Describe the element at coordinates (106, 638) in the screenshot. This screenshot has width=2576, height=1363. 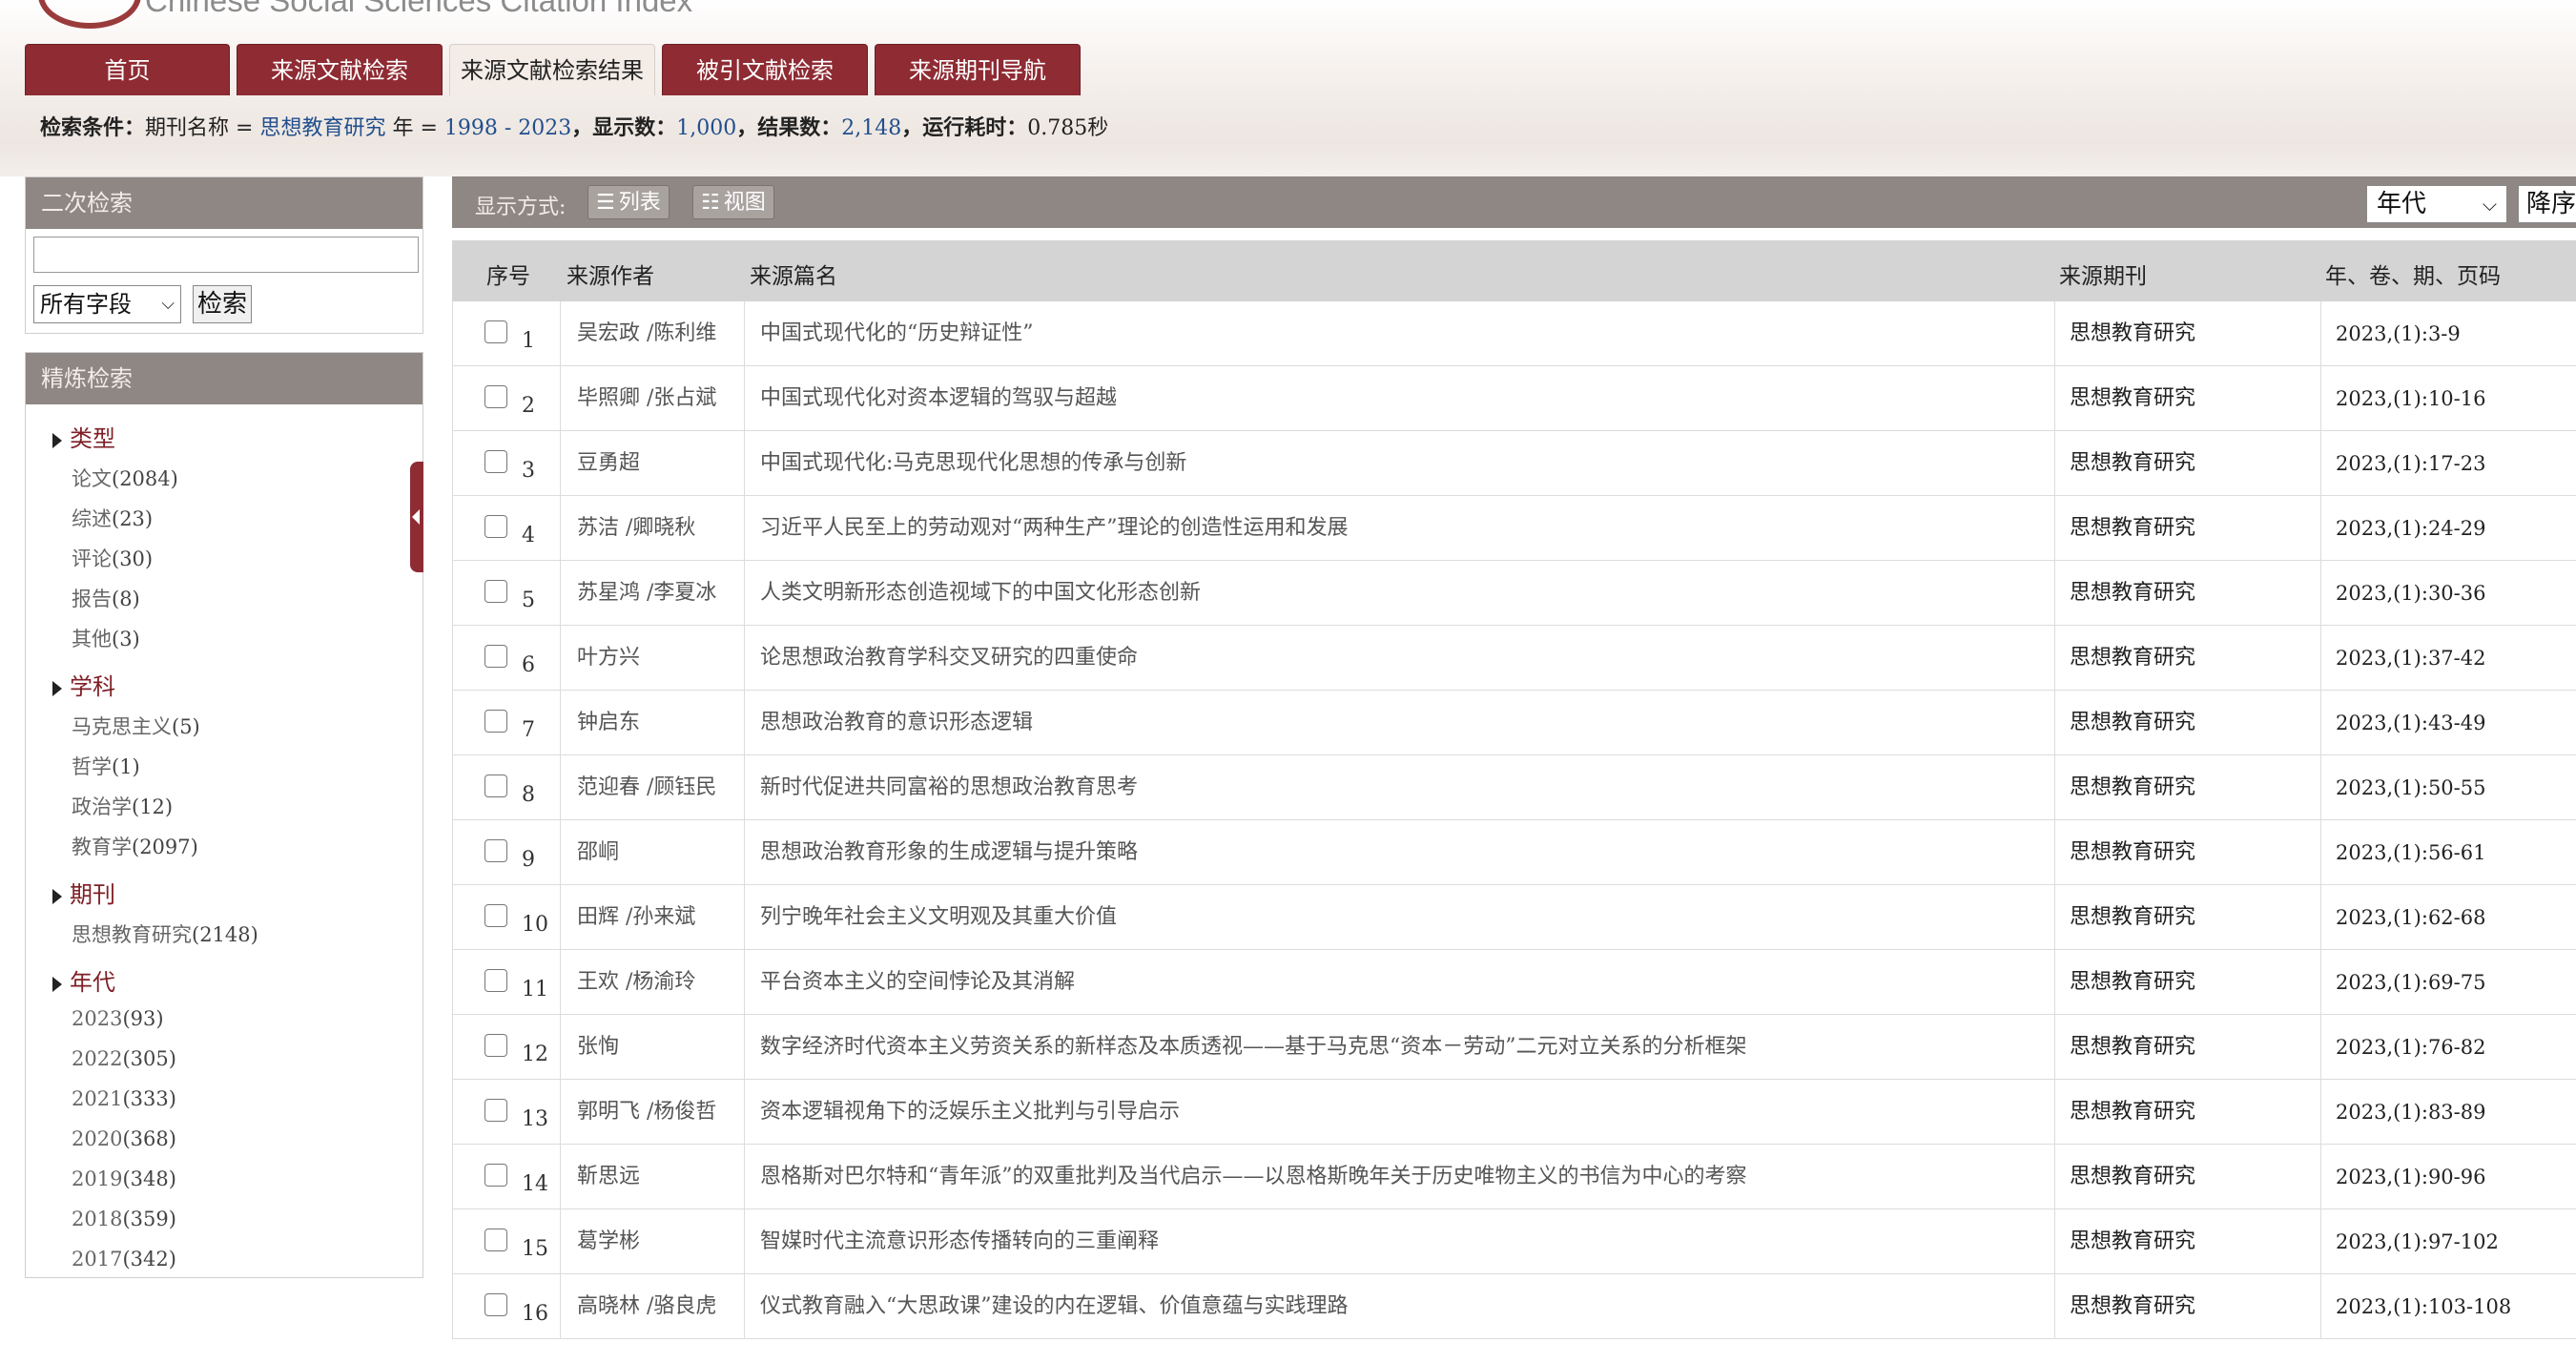
I see `refine-facet-item: 其他(3)` at that location.